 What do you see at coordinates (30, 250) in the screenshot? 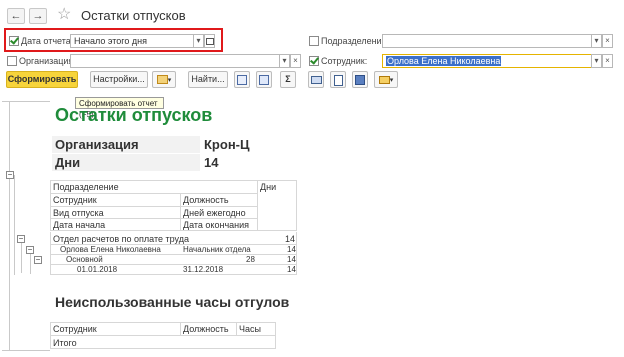
I see `group-collapse-button-employee: −` at bounding box center [30, 250].